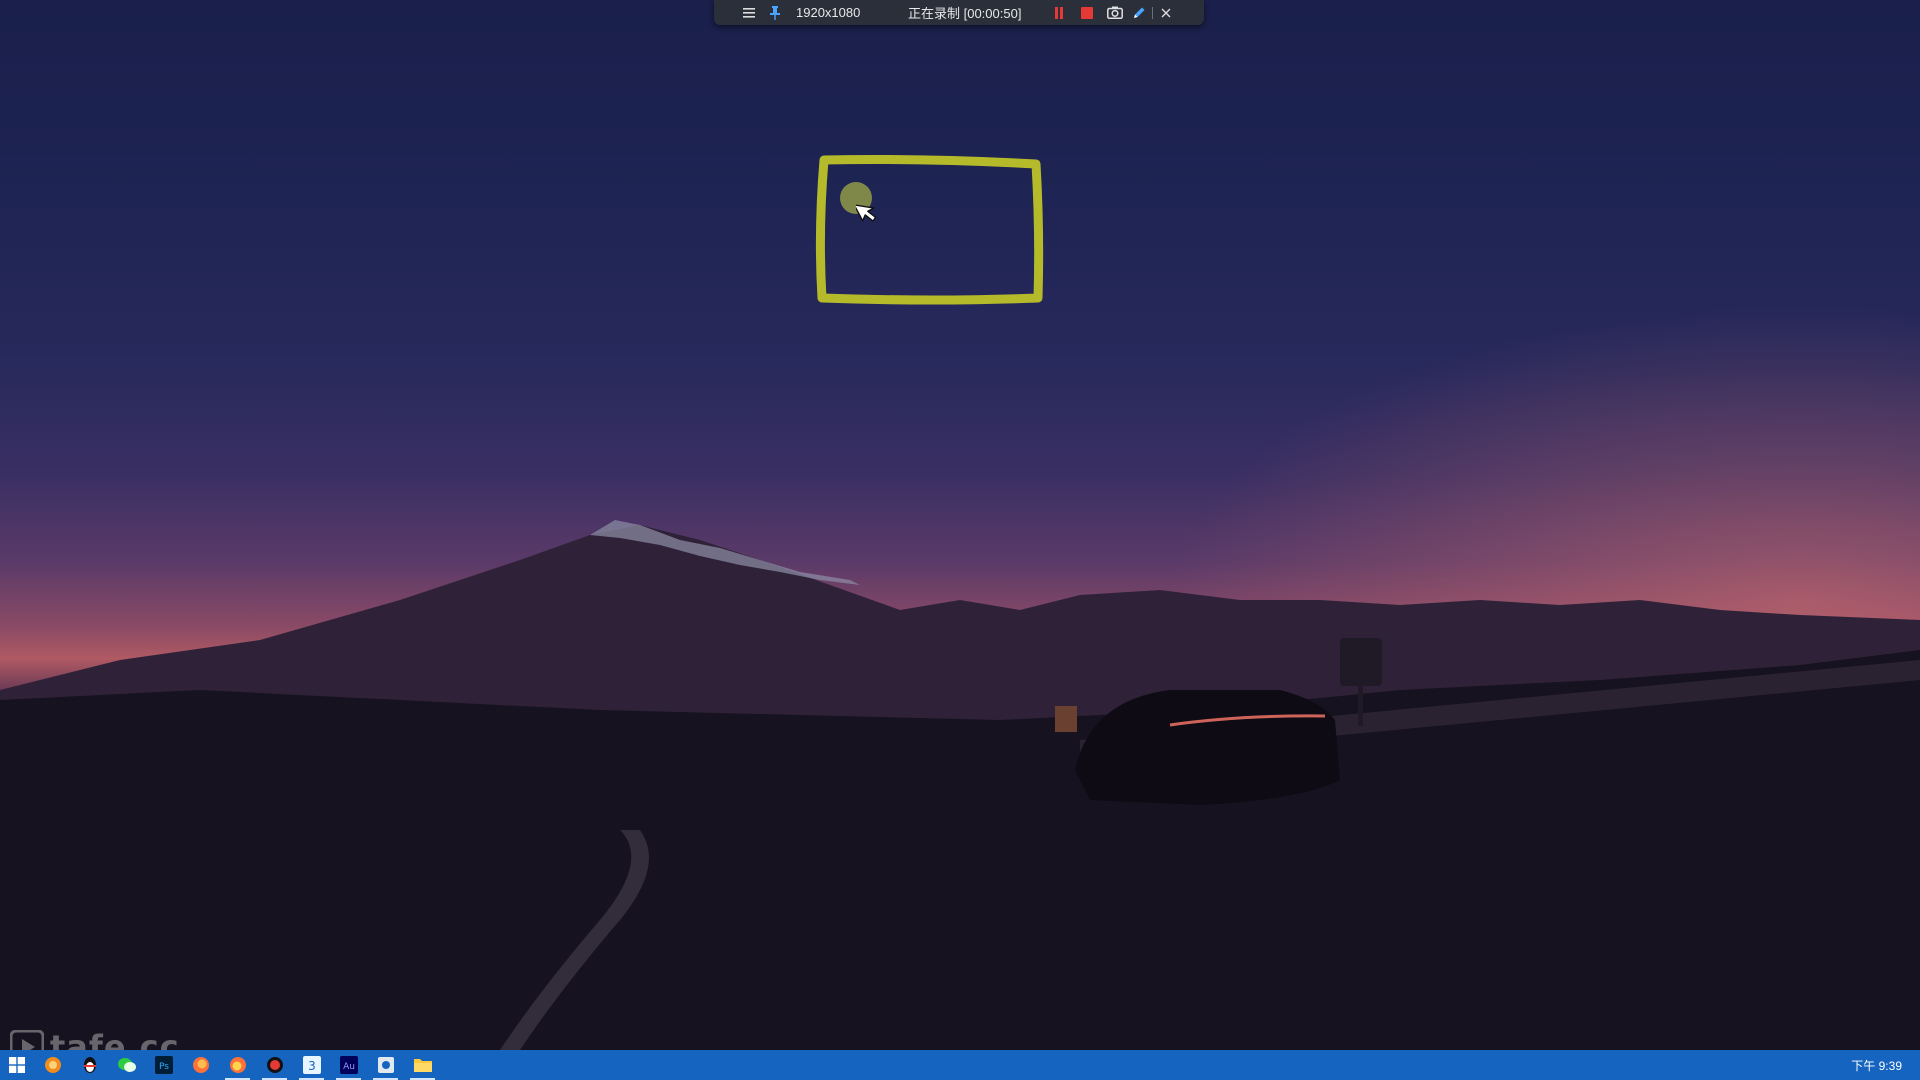  I want to click on file-explorer-icon, so click(422, 1065).